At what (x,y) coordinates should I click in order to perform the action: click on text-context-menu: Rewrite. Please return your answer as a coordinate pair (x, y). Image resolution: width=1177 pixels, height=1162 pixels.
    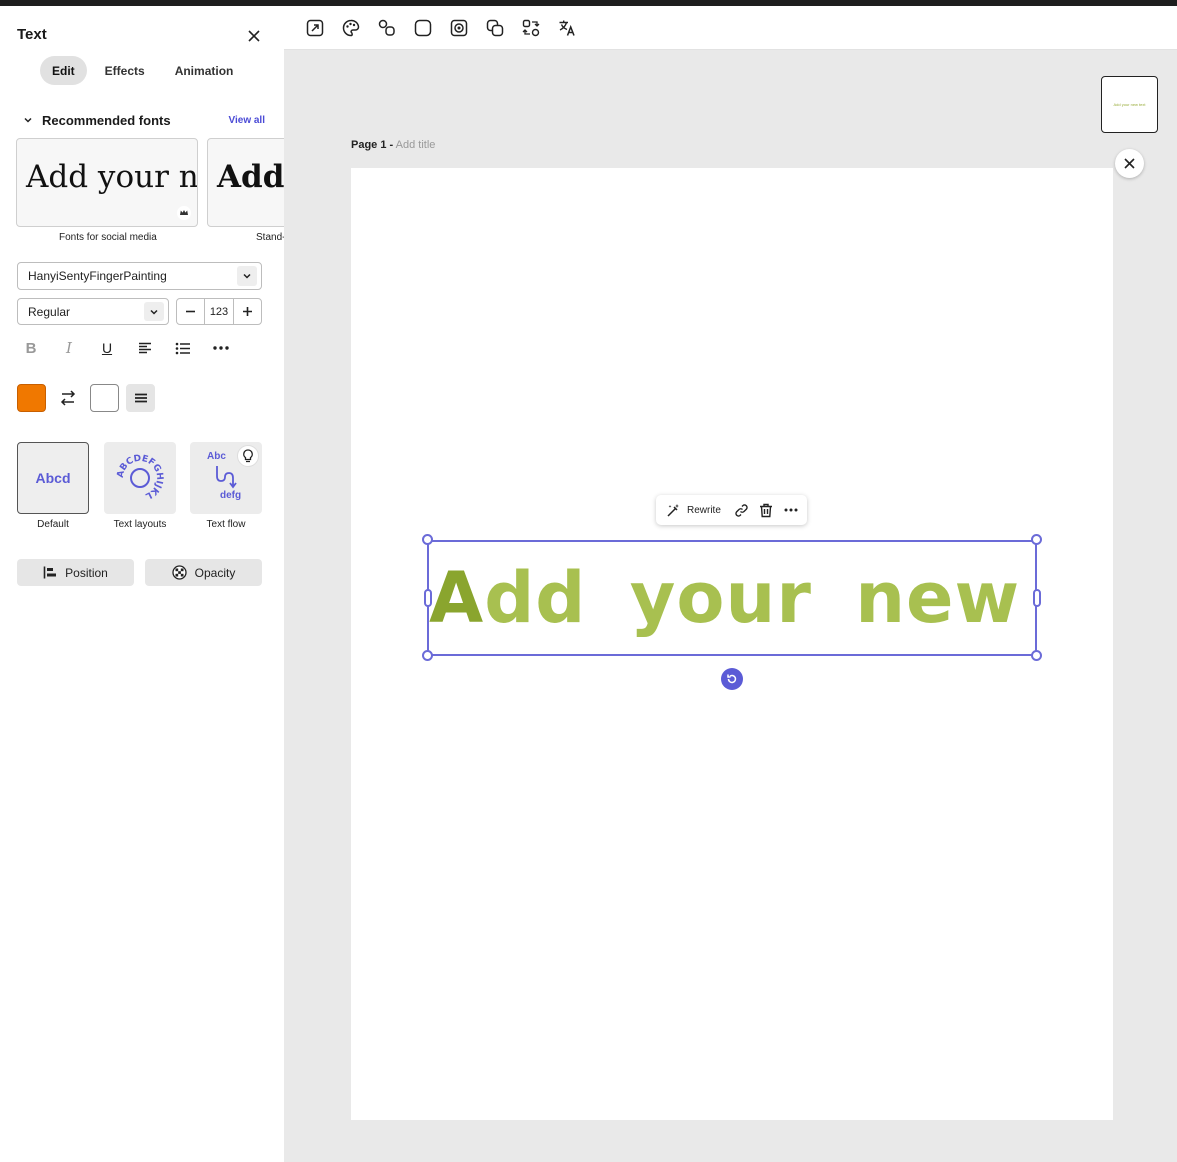
    Looking at the image, I should click on (731, 510).